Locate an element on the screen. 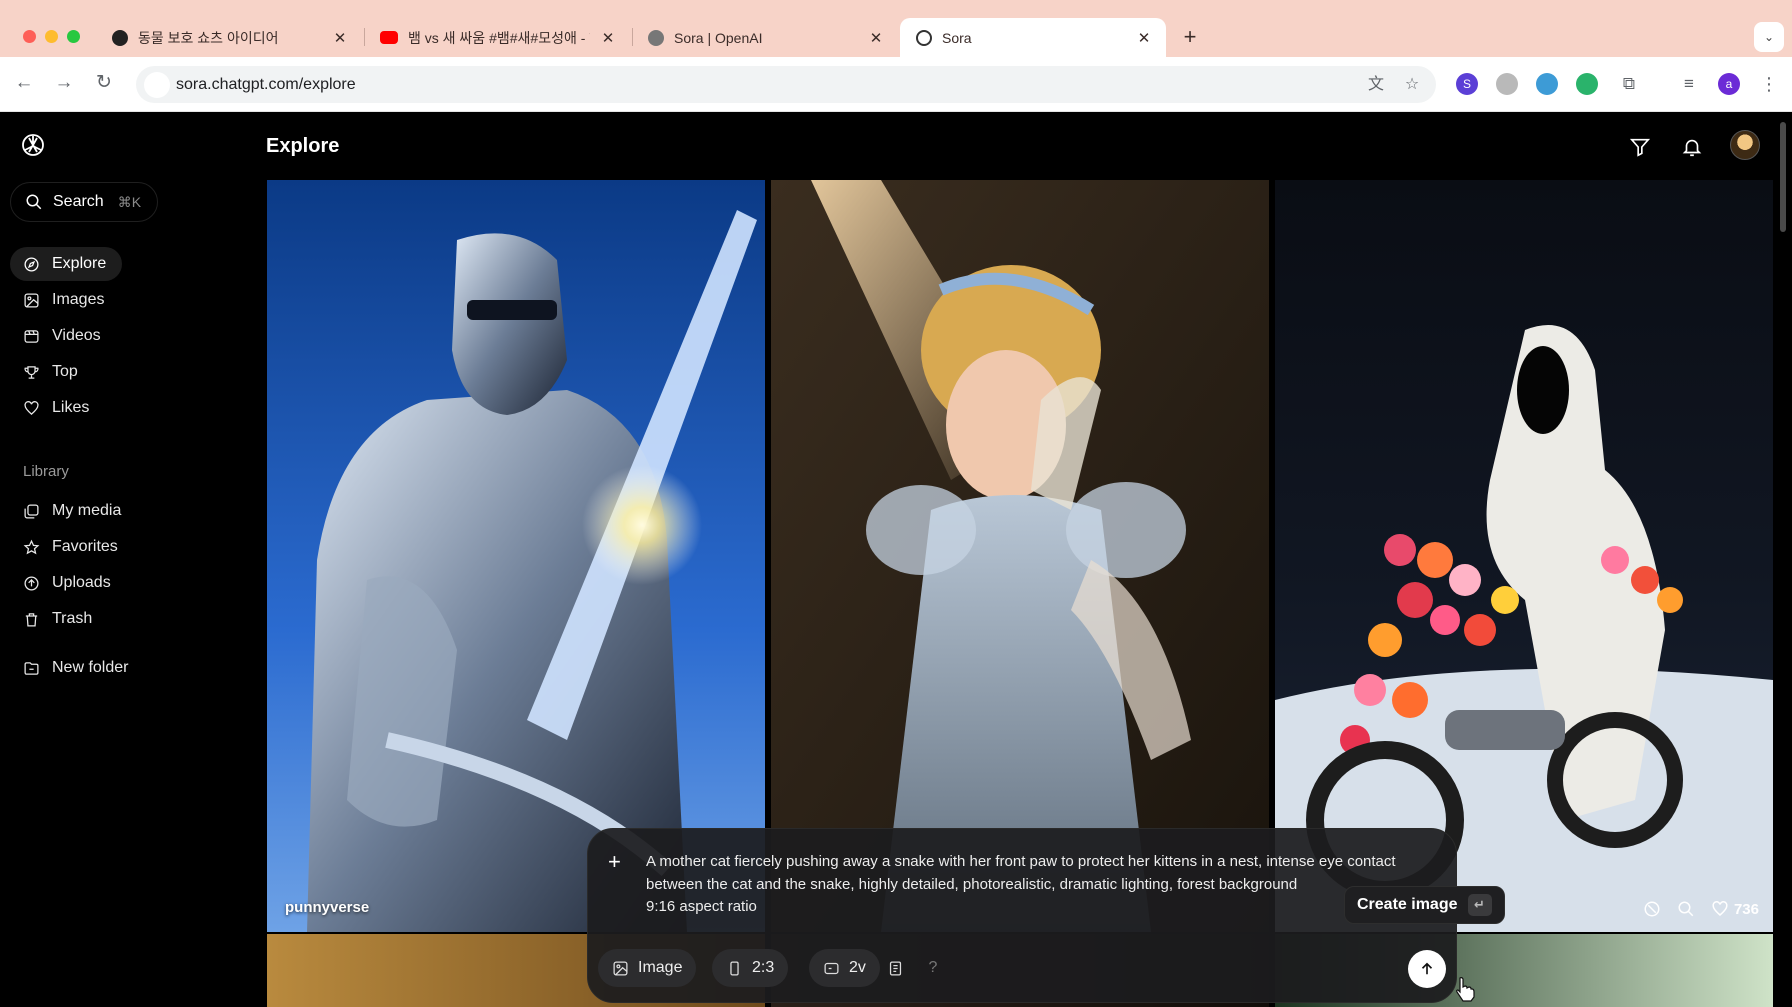  sidebar-item-favorites: Favorites is located at coordinates (72, 547).